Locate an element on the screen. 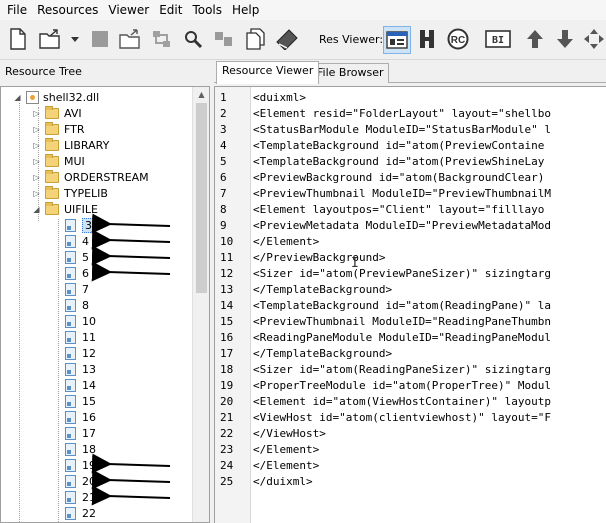  tree-file-11: 11 is located at coordinates (80, 337).